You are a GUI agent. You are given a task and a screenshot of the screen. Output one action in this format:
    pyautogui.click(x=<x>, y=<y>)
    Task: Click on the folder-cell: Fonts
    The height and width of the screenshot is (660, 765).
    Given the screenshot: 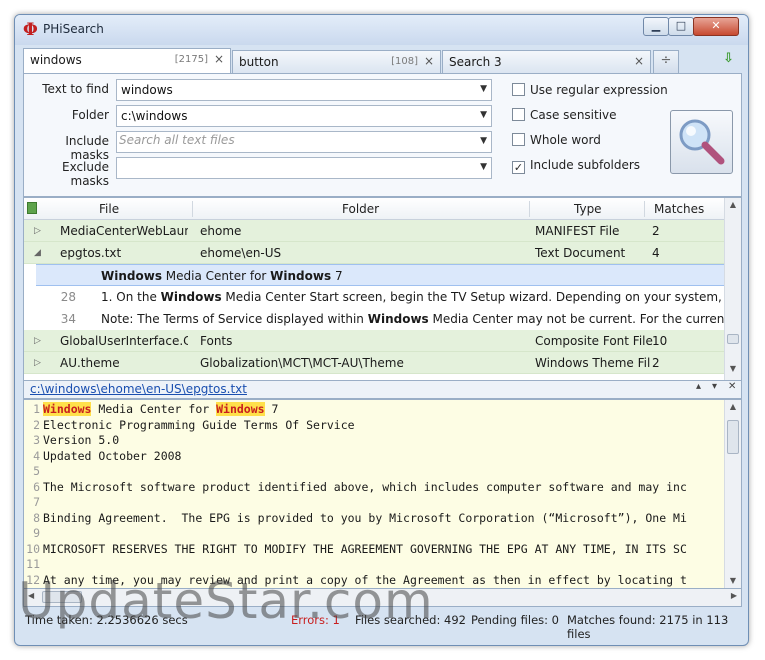 What is the action you would take?
    pyautogui.click(x=216, y=341)
    